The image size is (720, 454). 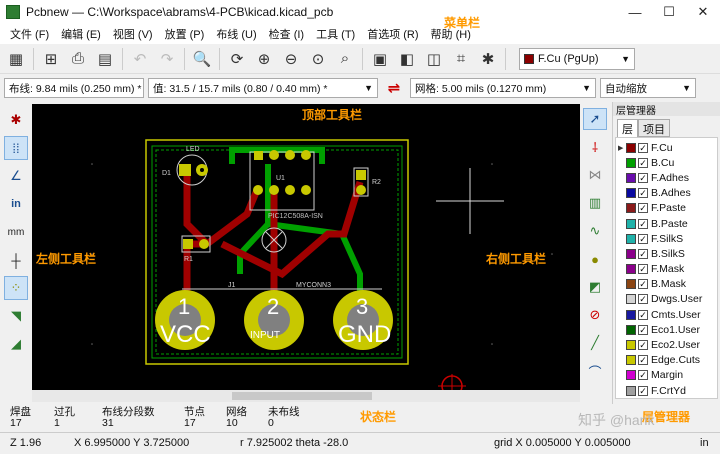 What do you see at coordinates (666, 177) in the screenshot?
I see `layer-row: ✓ F.Adhes` at bounding box center [666, 177].